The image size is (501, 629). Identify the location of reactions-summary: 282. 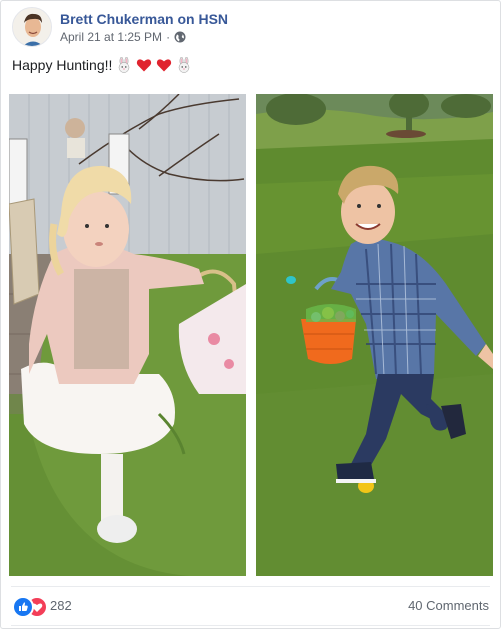
(42, 607).